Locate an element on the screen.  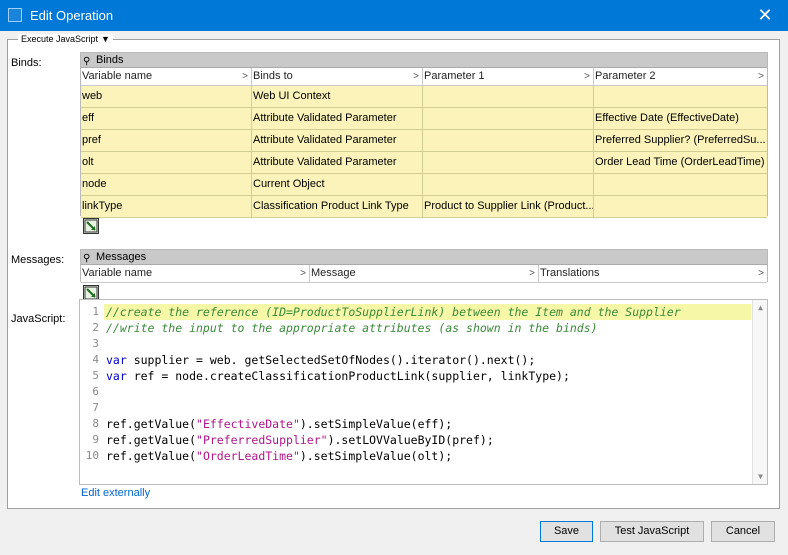
table-cell: Order Lead Time (OrderLeadTime) is located at coordinates (680, 162).